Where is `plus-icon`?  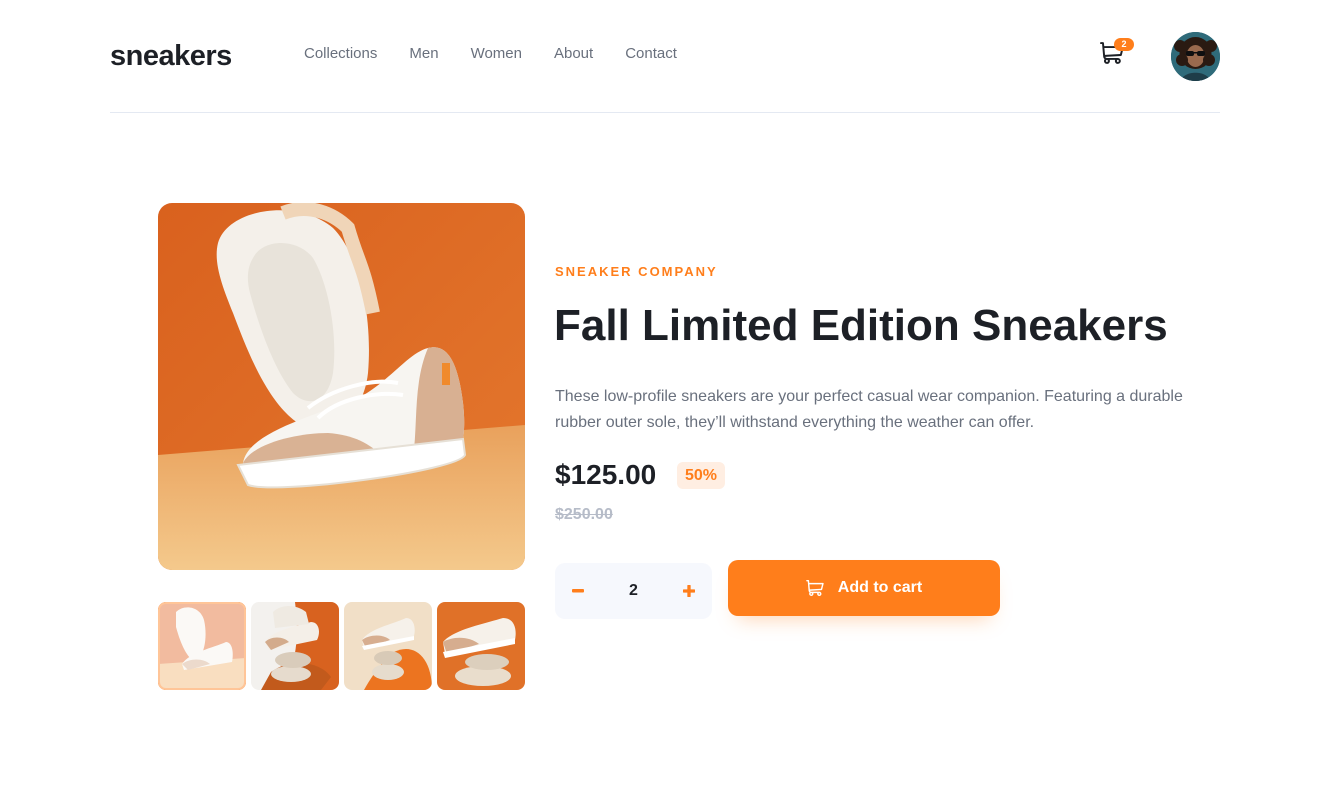 plus-icon is located at coordinates (689, 591).